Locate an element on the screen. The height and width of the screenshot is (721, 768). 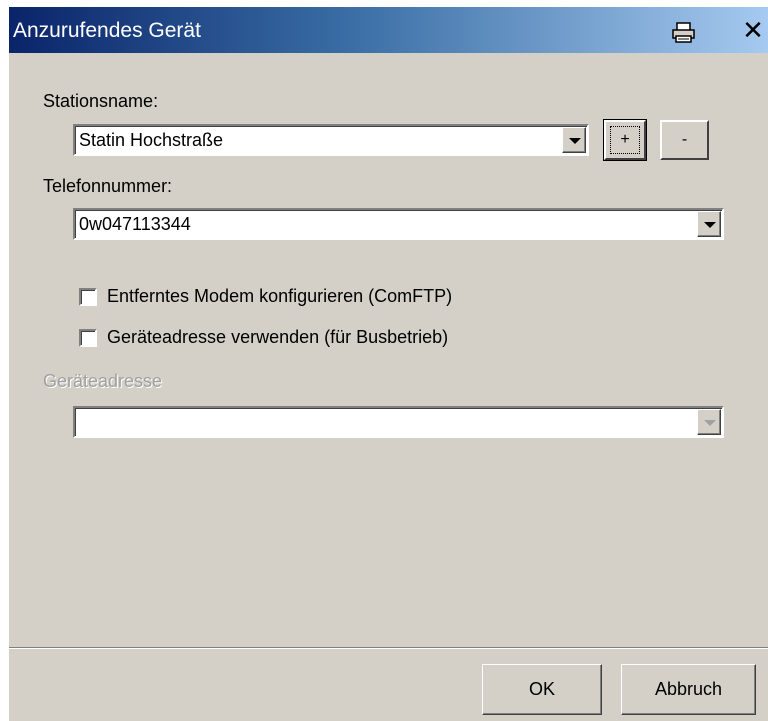
remove-station-button: - is located at coordinates (684, 140).